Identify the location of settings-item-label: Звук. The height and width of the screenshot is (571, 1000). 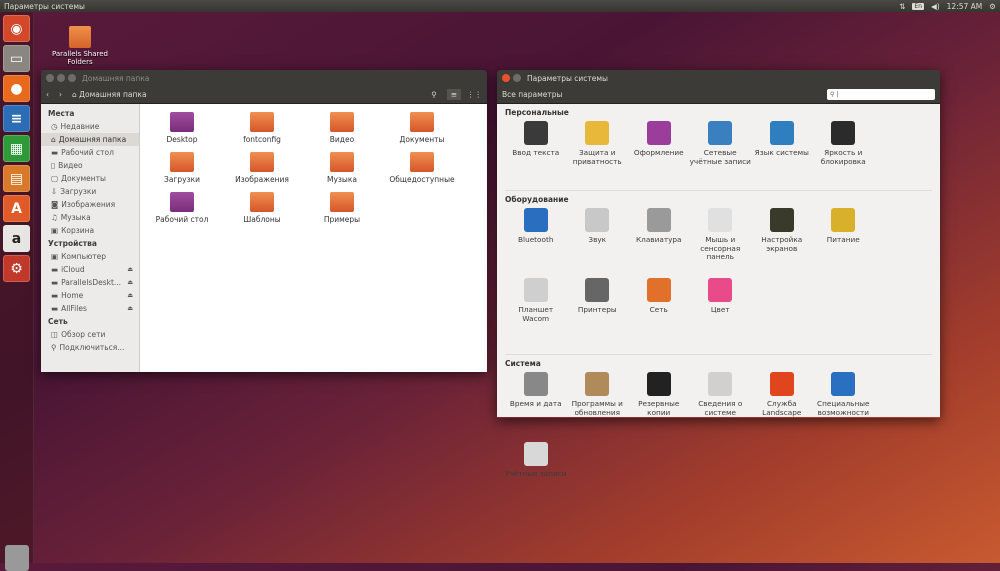
(597, 239).